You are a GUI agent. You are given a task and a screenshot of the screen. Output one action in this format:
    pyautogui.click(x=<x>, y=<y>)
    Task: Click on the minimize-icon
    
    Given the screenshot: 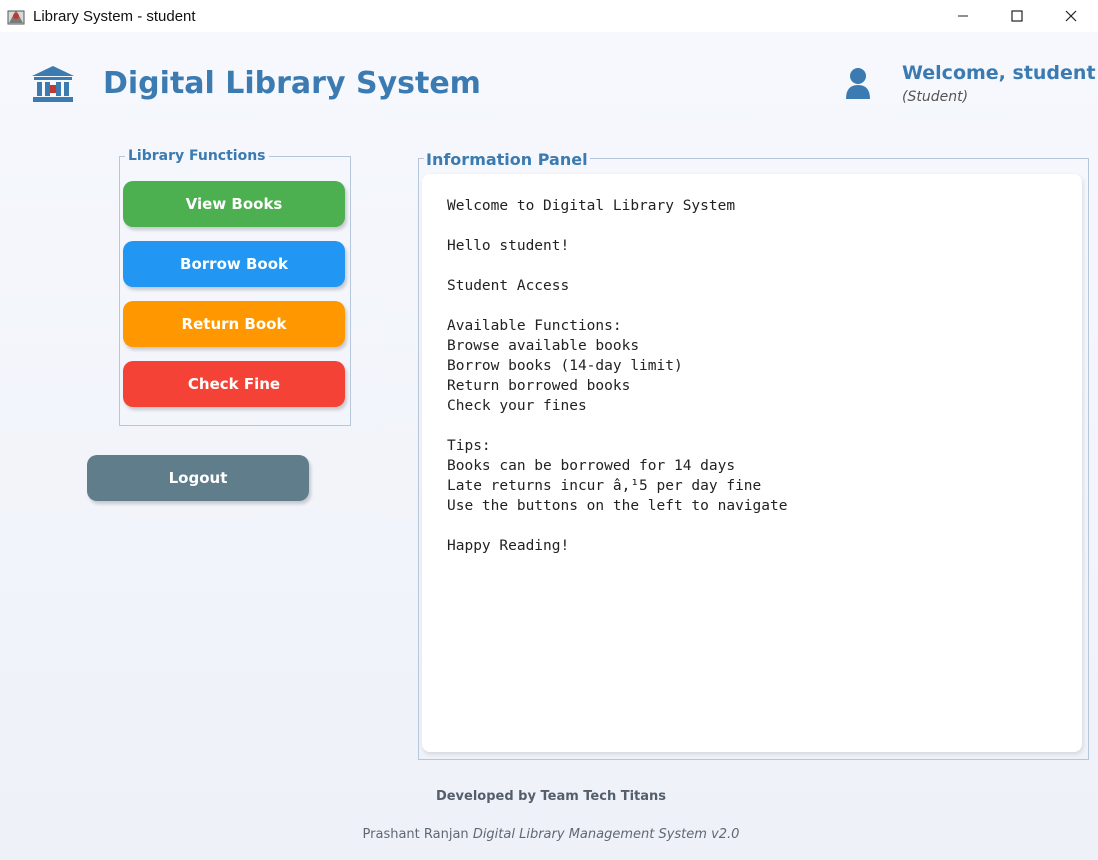 What is the action you would take?
    pyautogui.click(x=963, y=16)
    